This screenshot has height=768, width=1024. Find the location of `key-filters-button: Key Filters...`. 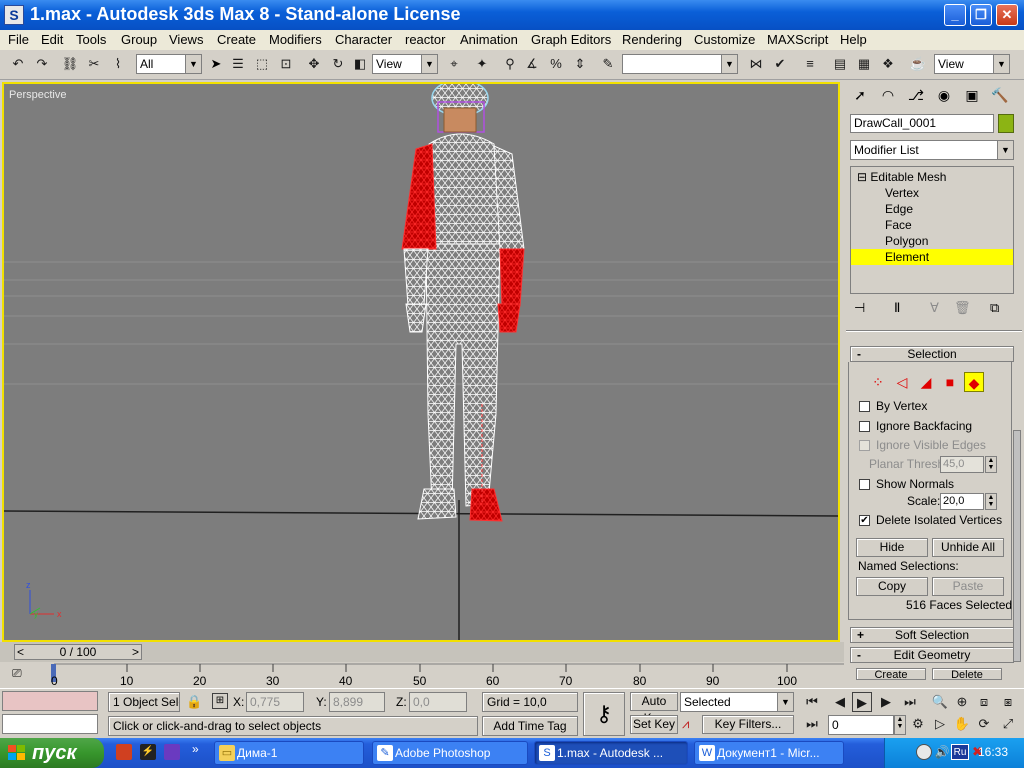

key-filters-button: Key Filters... is located at coordinates (748, 724).